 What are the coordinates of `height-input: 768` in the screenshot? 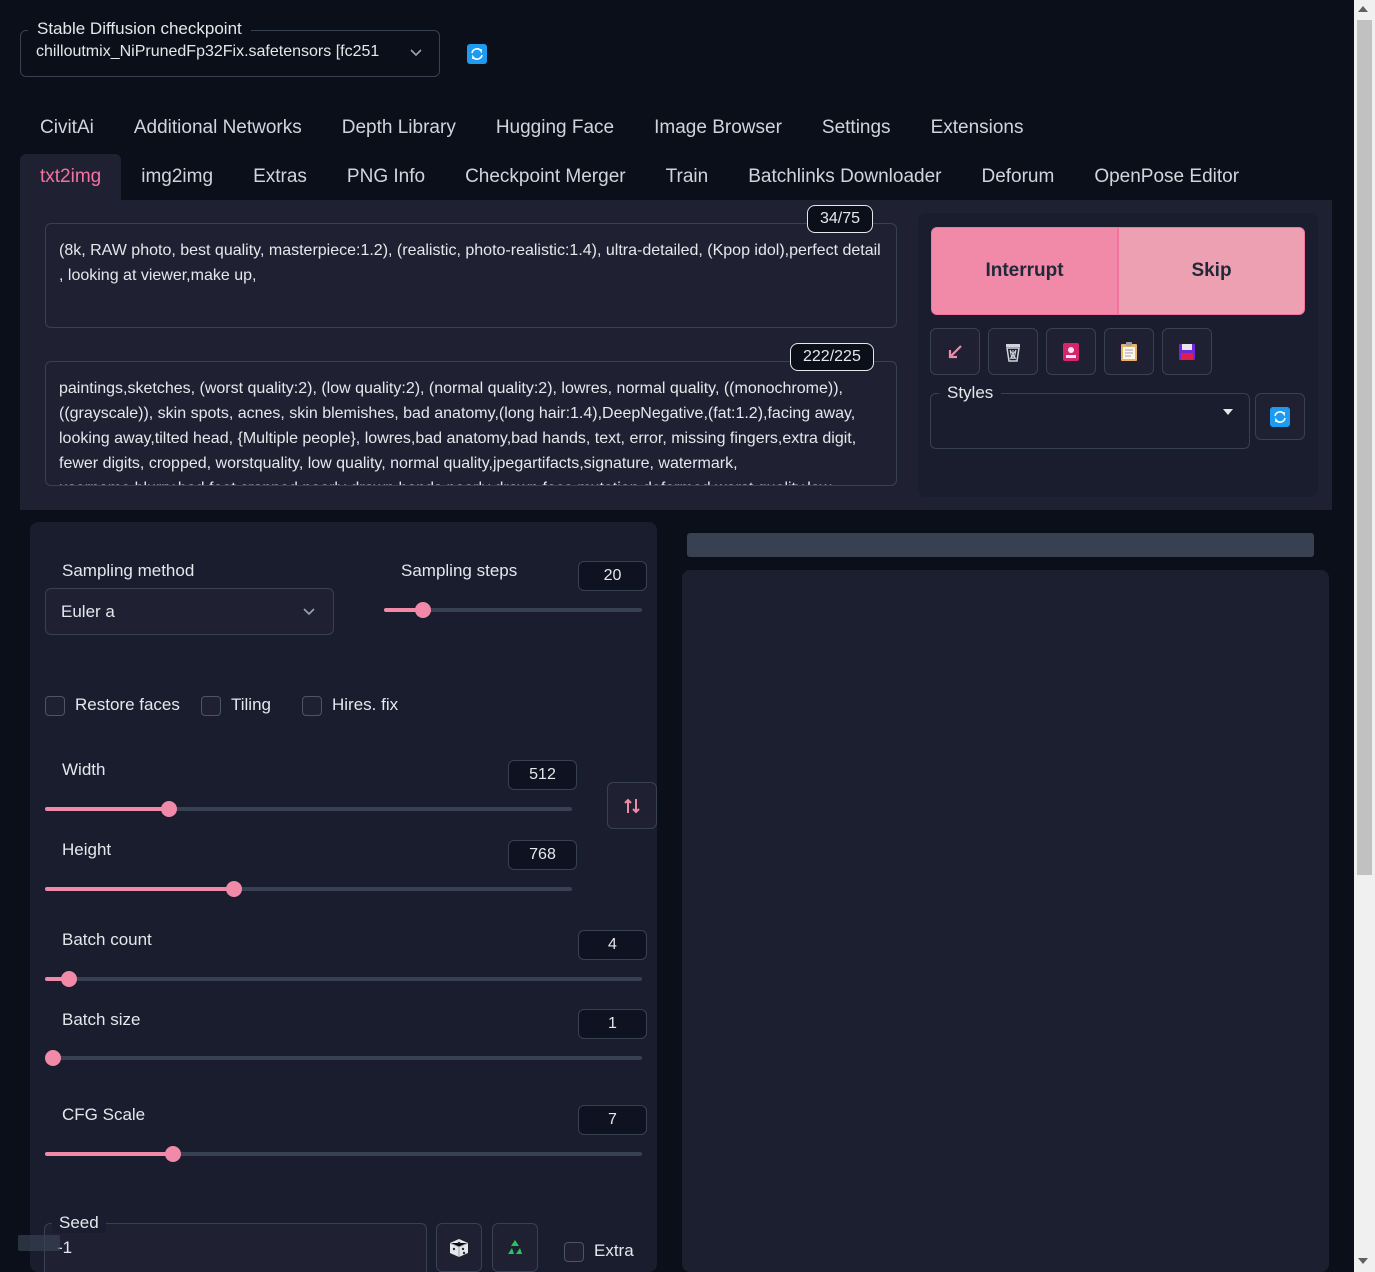 It's located at (542, 855).